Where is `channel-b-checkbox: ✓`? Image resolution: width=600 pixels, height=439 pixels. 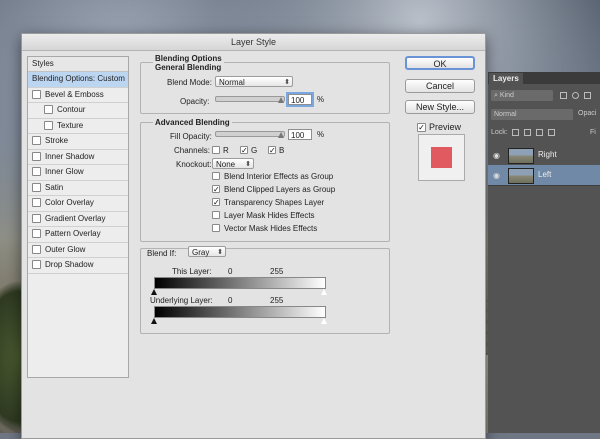
channel-b-checkbox: ✓ is located at coordinates (272, 150).